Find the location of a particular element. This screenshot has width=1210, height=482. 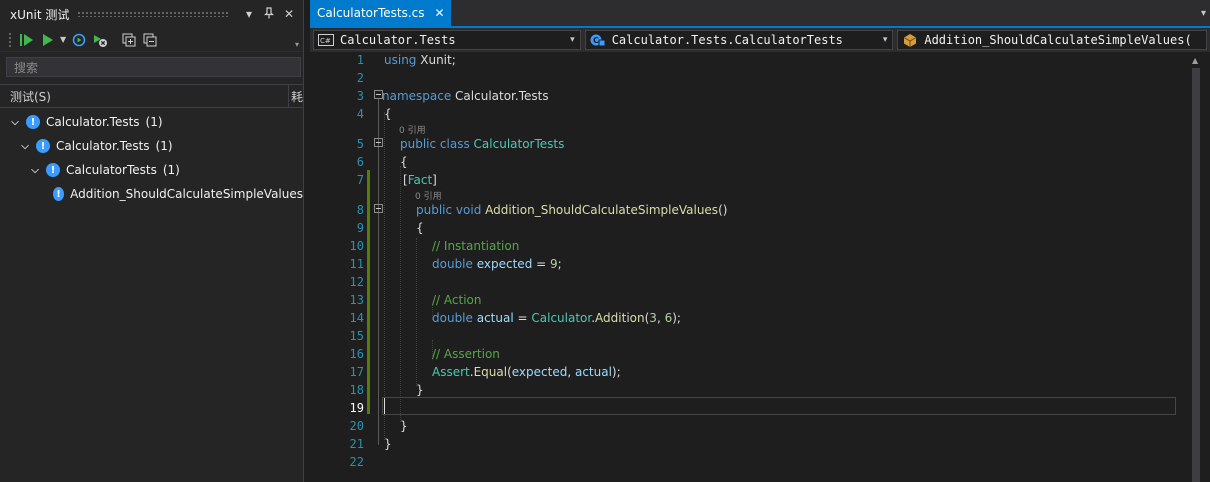

line-number: 13 is located at coordinates (356, 300).